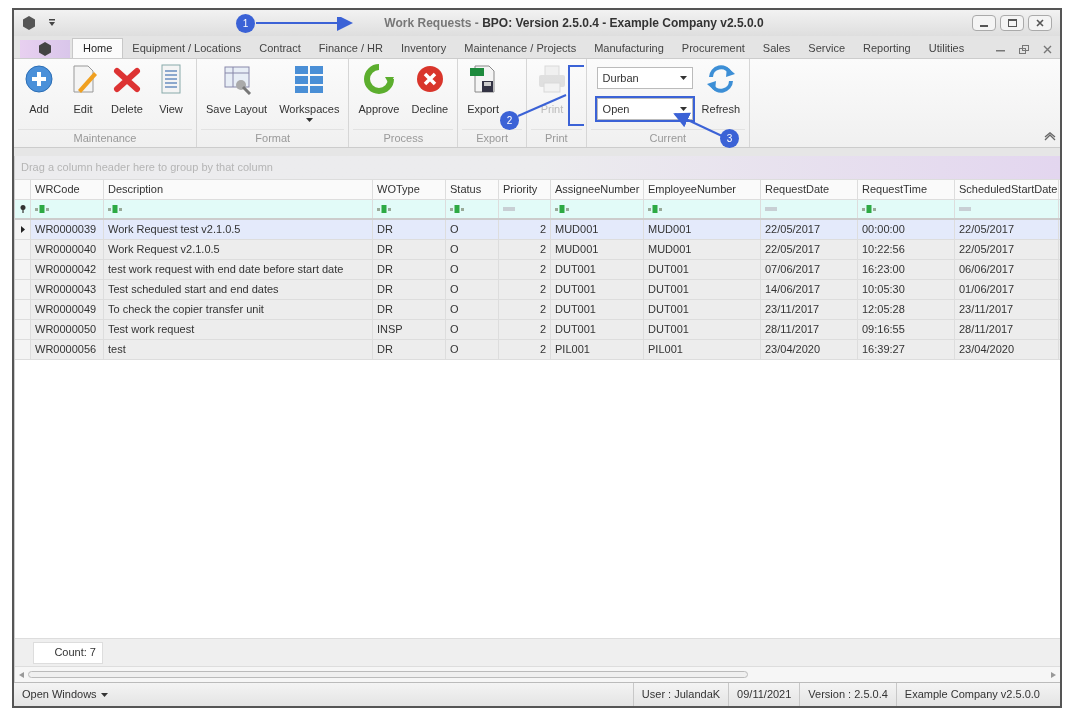  What do you see at coordinates (713, 48) in the screenshot?
I see `ribbon-tab: Procurement` at bounding box center [713, 48].